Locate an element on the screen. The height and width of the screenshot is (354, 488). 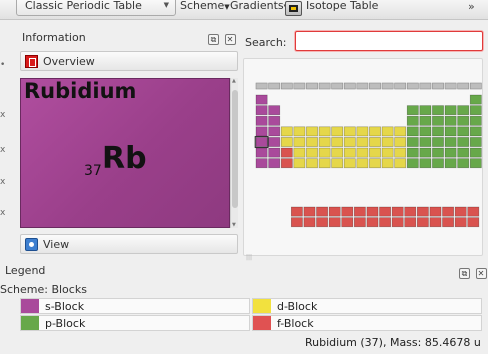
legend-item-d-block: d-Block is located at coordinates (367, 306).